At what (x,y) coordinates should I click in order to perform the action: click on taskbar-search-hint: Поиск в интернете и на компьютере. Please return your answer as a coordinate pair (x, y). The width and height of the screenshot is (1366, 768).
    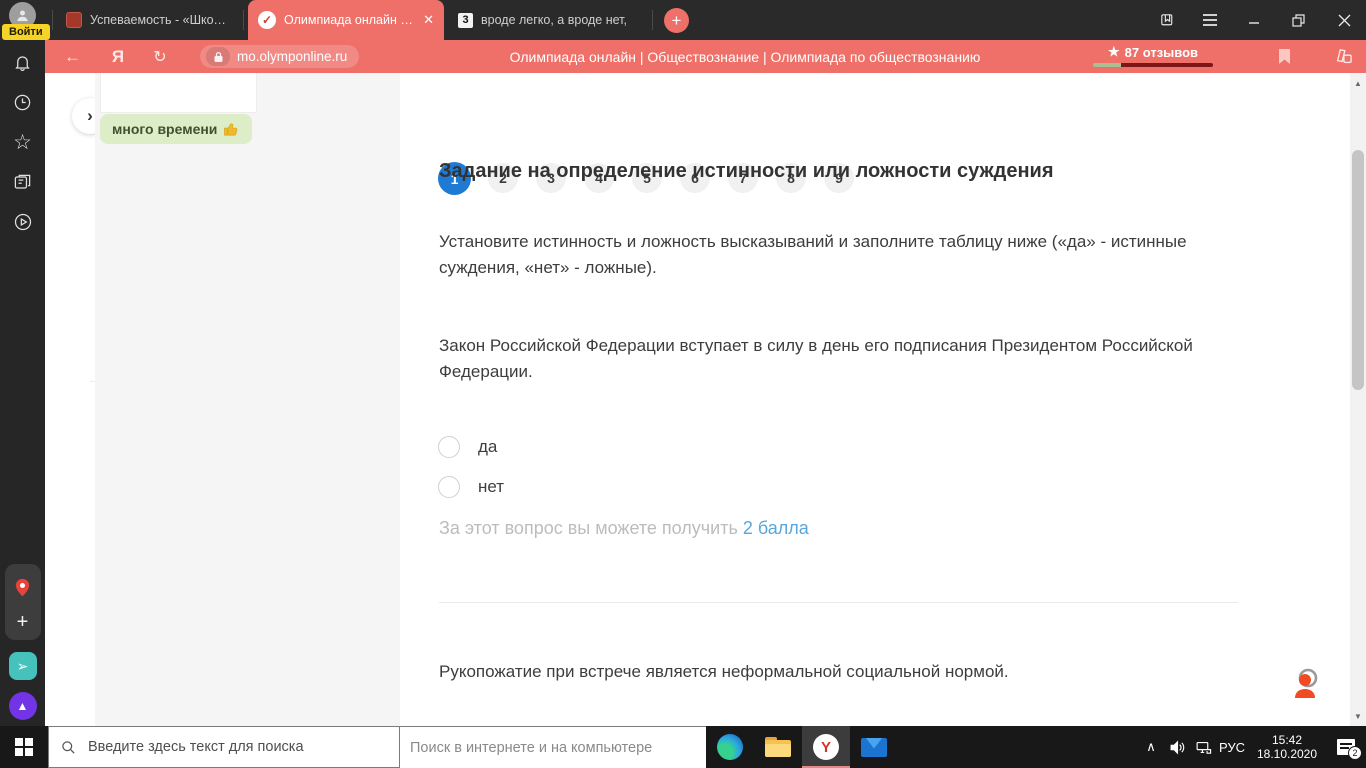
    Looking at the image, I should click on (553, 747).